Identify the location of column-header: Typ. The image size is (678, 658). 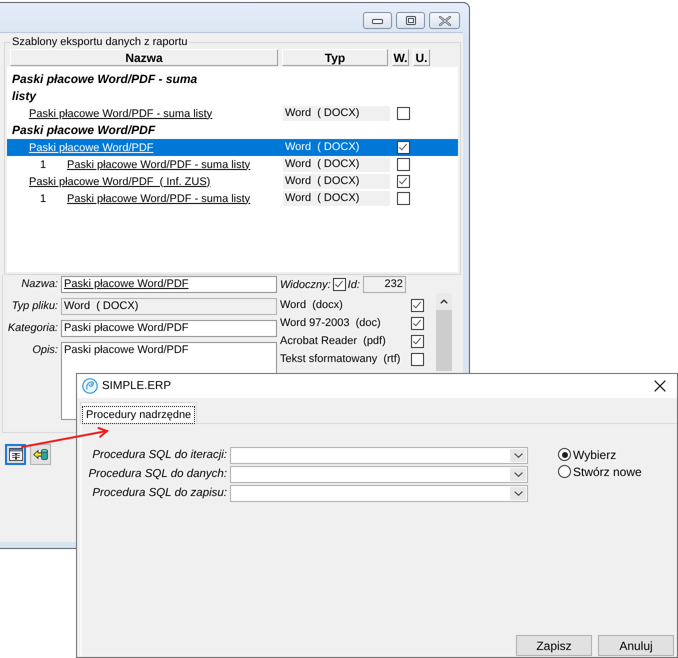
(335, 57).